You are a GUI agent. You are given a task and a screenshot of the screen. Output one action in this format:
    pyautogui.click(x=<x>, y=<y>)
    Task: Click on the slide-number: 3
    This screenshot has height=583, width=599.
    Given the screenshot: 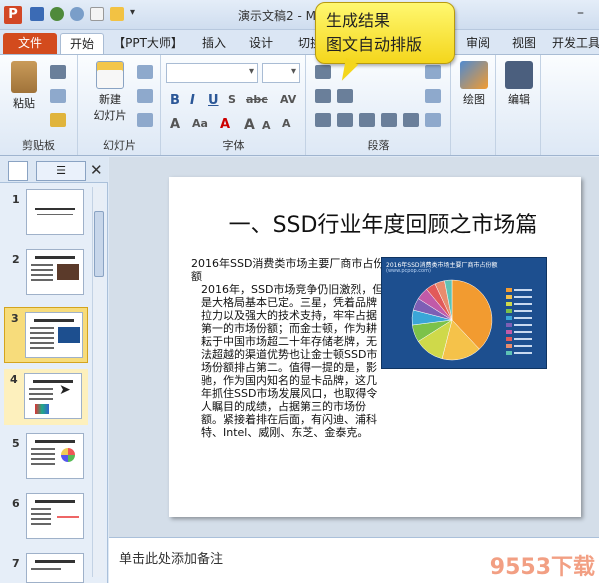 What is the action you would take?
    pyautogui.click(x=15, y=318)
    